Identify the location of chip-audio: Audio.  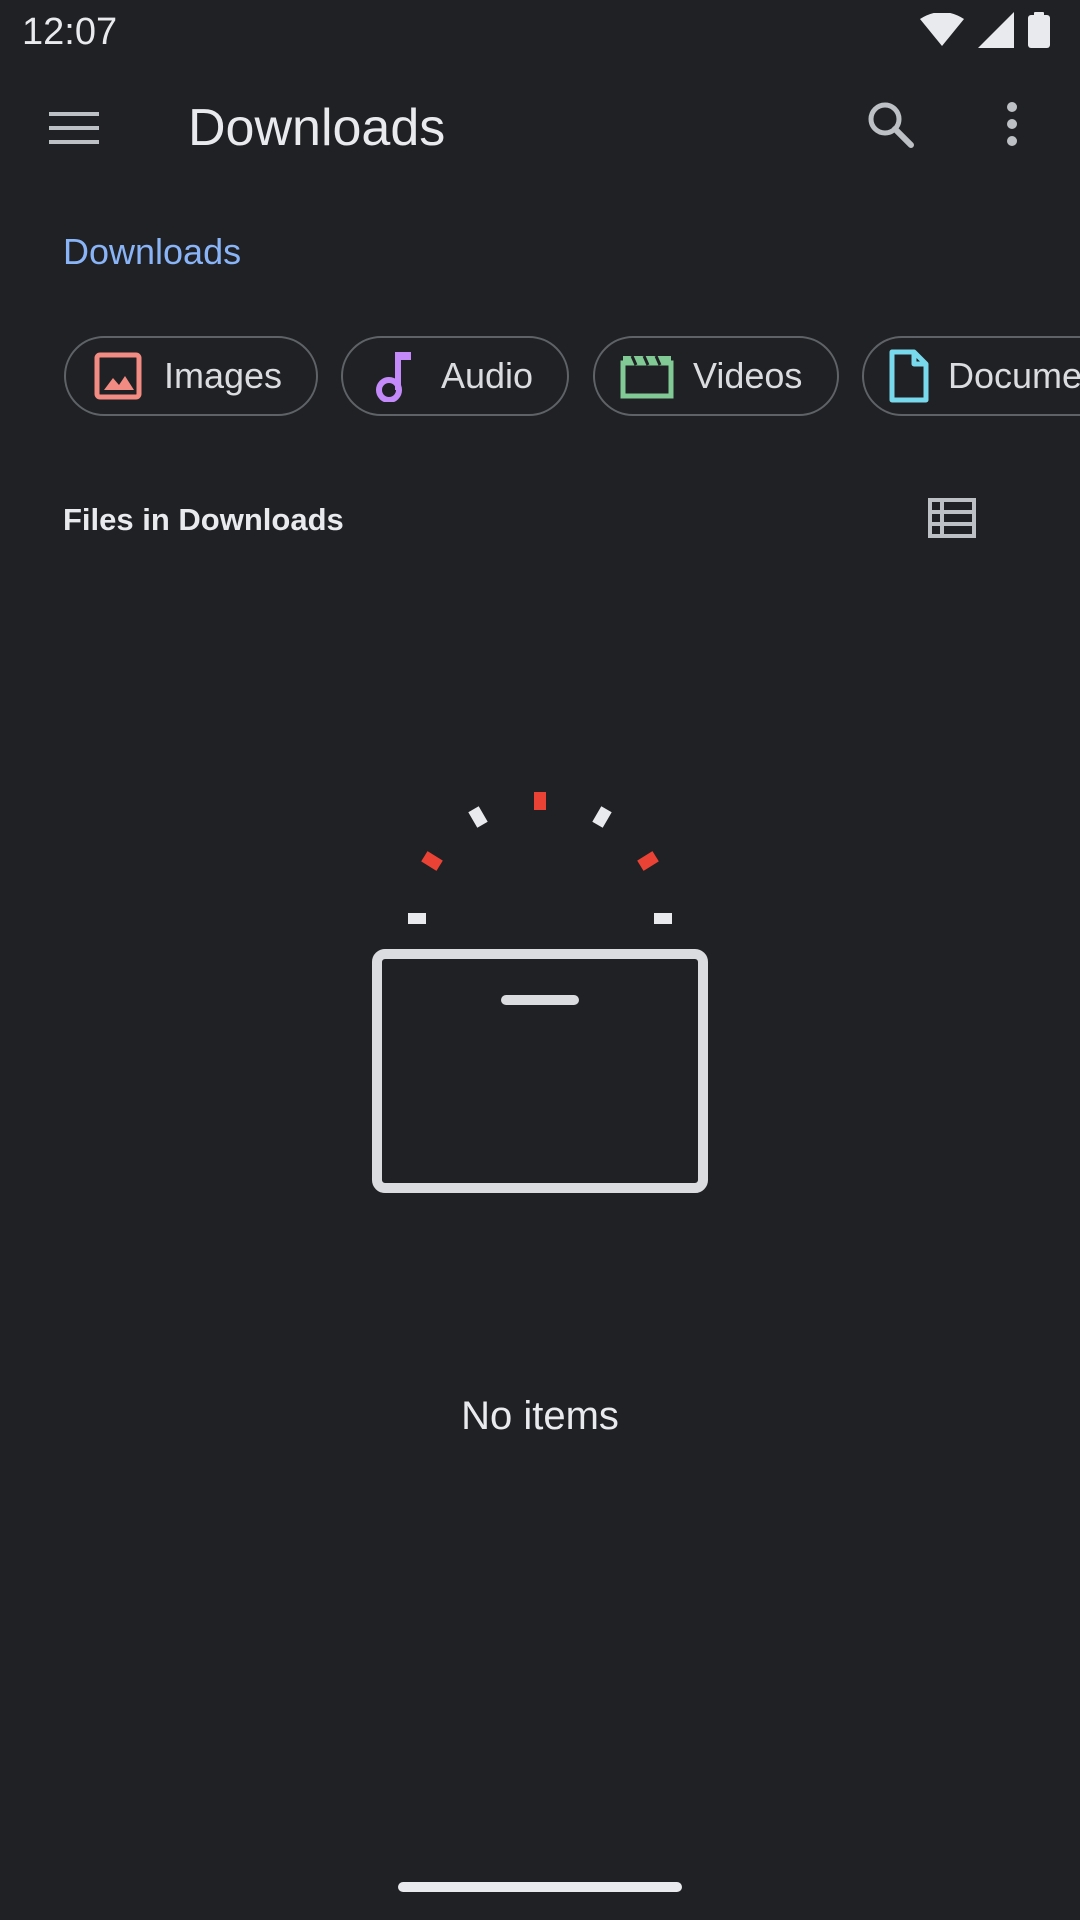
(455, 376).